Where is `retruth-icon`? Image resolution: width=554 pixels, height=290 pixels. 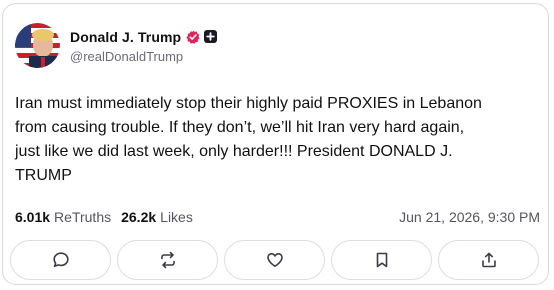
retruth-icon is located at coordinates (167, 260).